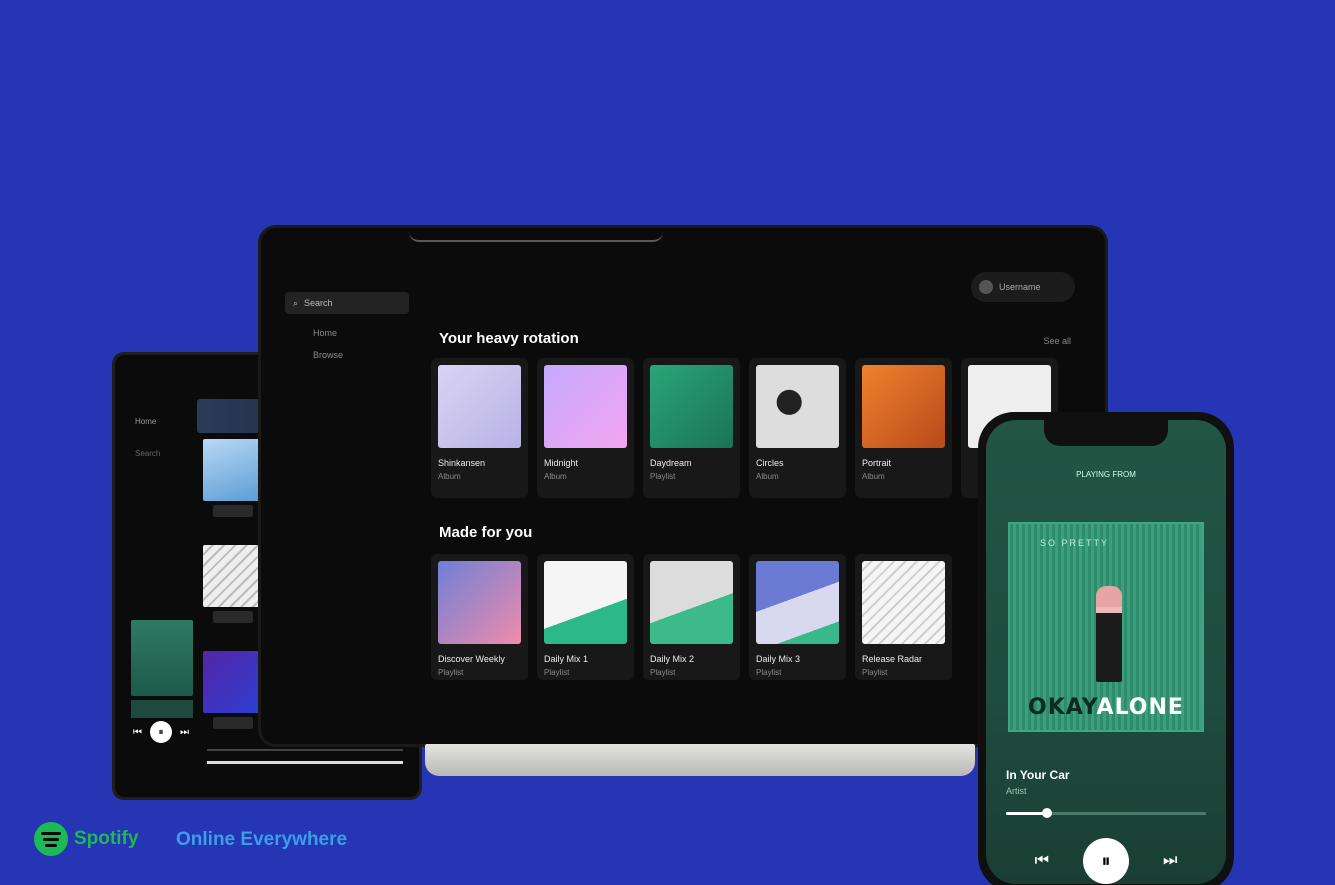 This screenshot has height=885, width=1335. Describe the element at coordinates (986, 287) in the screenshot. I see `avatar` at that location.